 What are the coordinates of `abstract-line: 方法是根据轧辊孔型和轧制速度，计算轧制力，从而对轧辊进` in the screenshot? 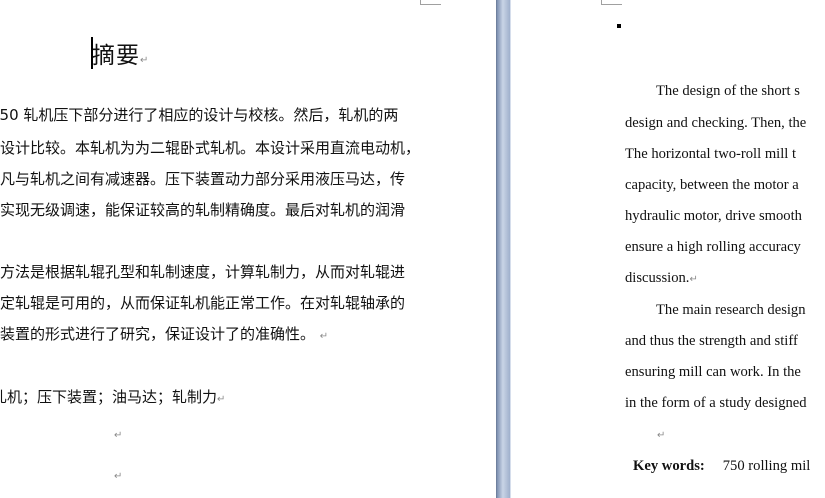 It's located at (215, 271).